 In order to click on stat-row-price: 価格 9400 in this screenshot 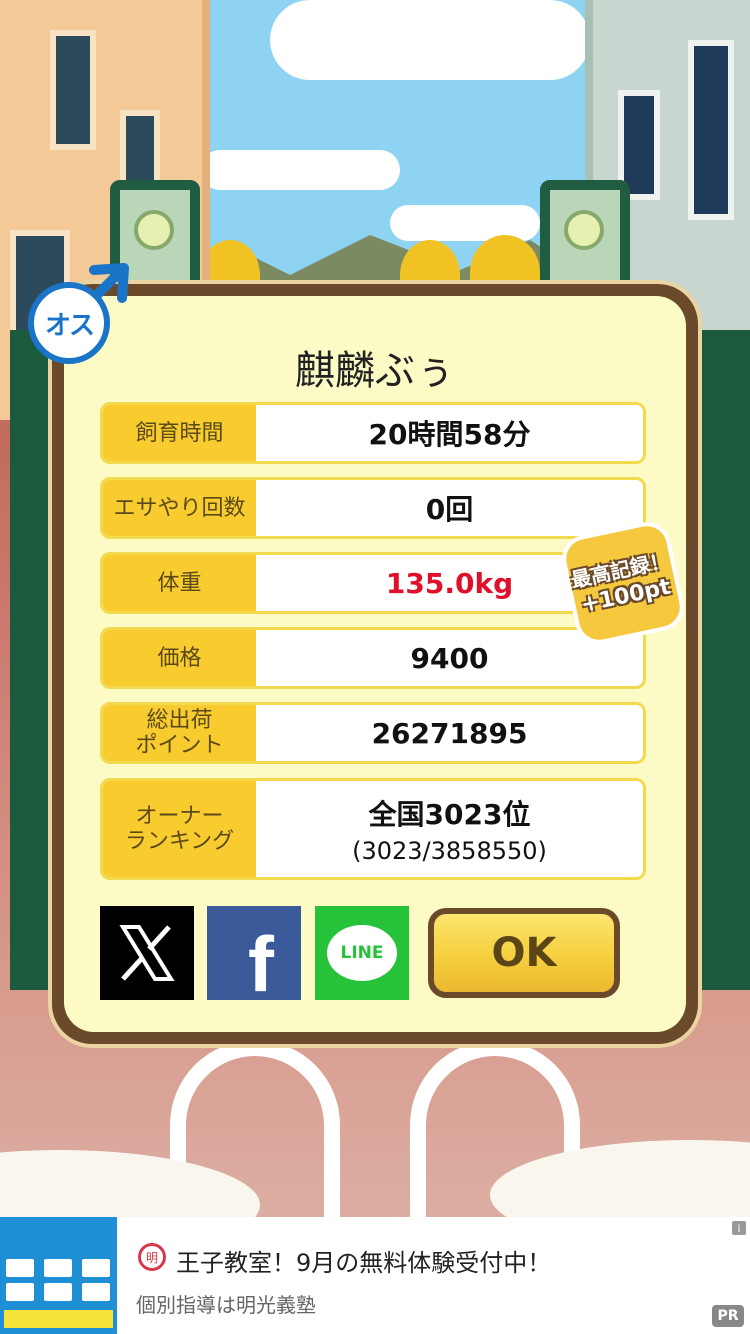, I will do `click(373, 658)`.